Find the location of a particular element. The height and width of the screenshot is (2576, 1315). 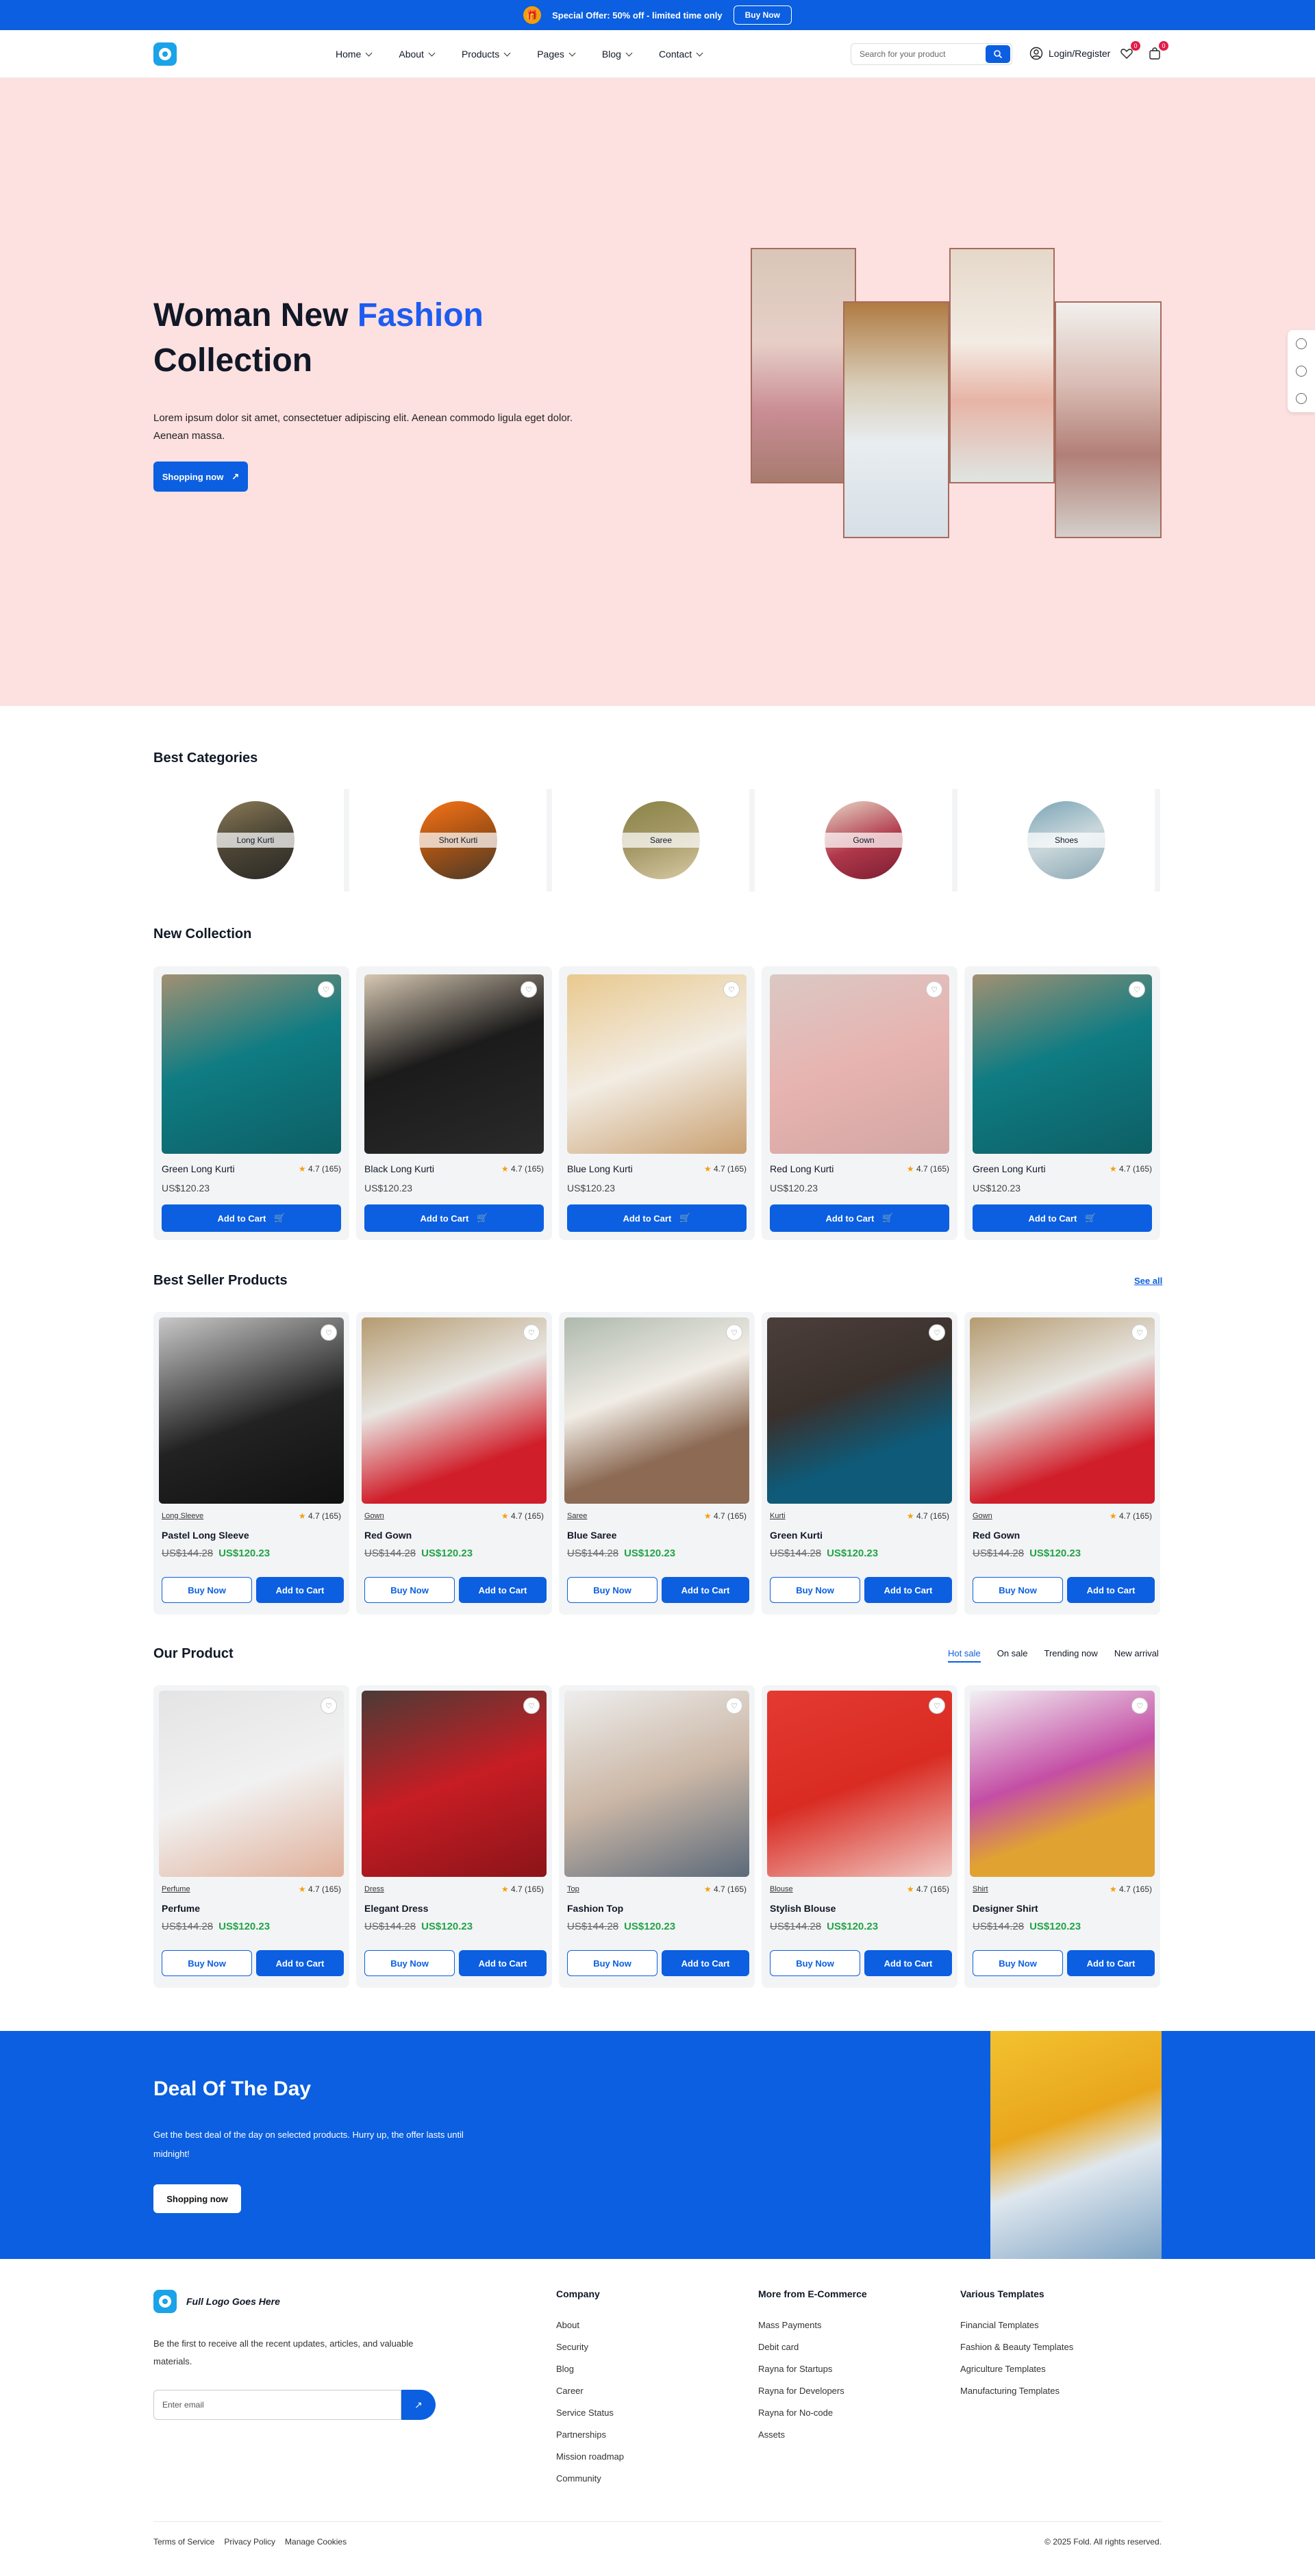

tab-new-arrival: New arrival is located at coordinates (1137, 1656).